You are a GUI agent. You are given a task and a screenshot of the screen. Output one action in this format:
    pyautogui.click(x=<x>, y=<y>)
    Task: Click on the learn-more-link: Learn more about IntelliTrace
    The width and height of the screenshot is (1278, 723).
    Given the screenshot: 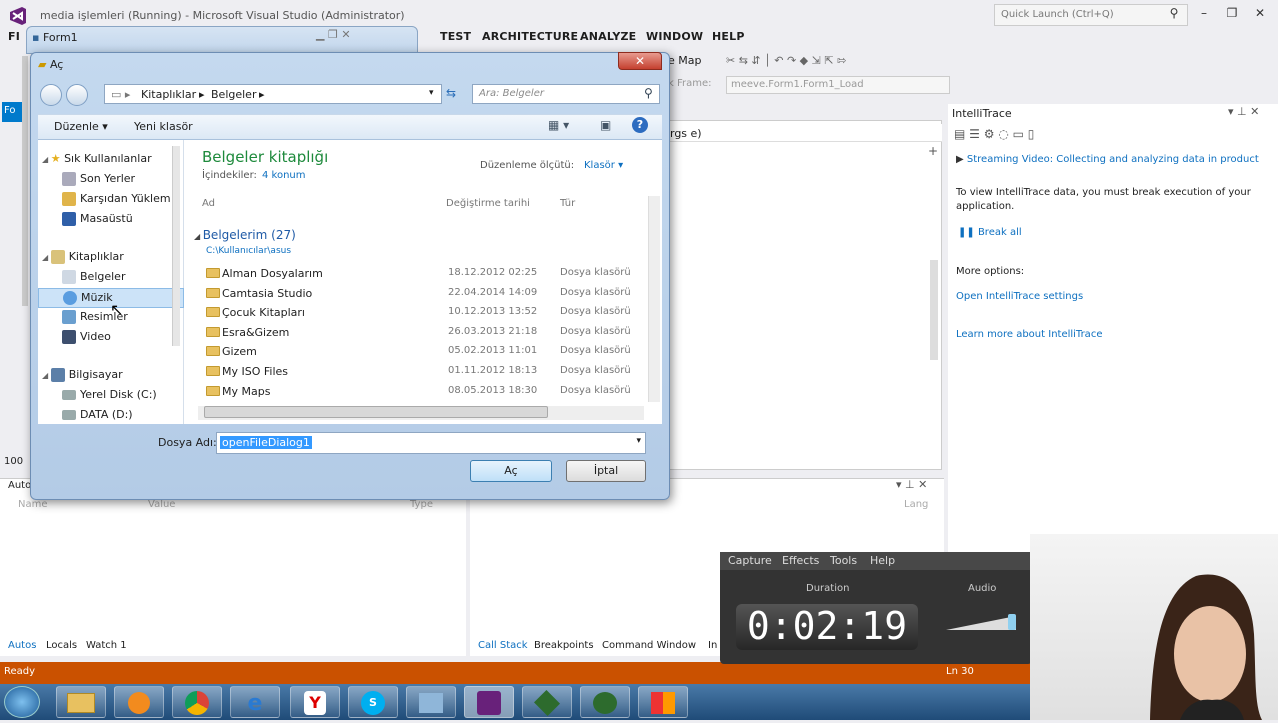 What is the action you would take?
    pyautogui.click(x=1029, y=334)
    